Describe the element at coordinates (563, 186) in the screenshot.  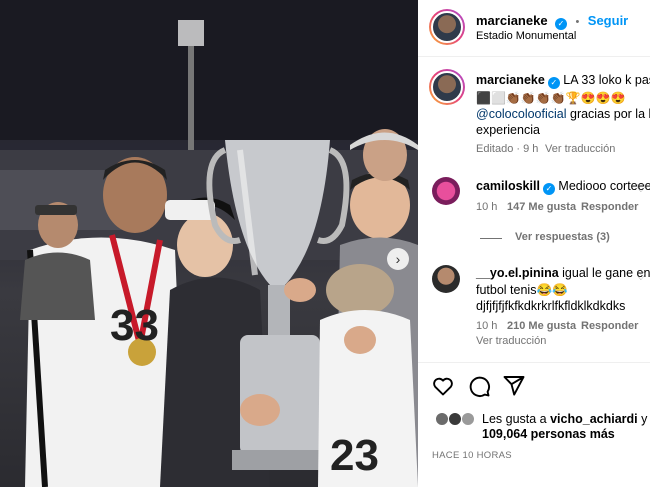
I see `comment-1-line: camiloskill ✓ Mediooo corteee` at that location.